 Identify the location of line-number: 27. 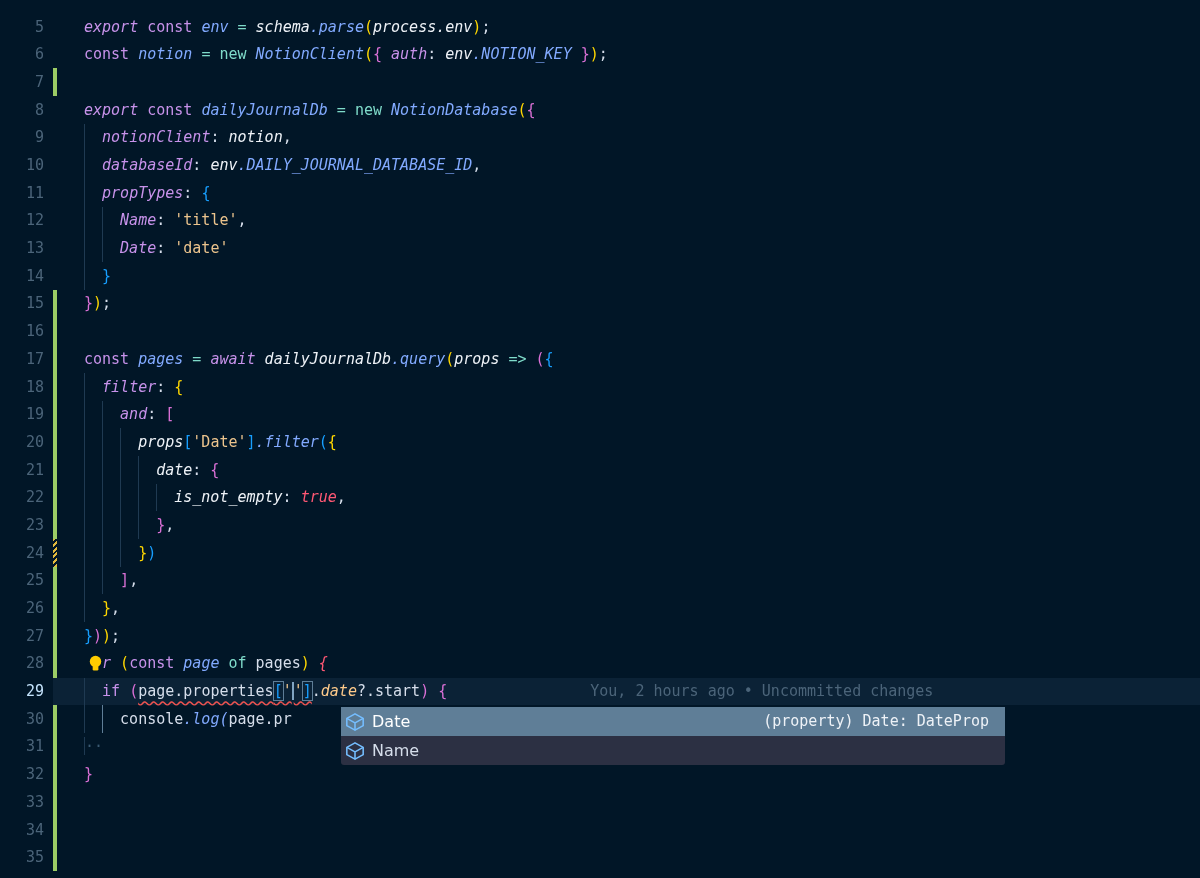
(34, 636).